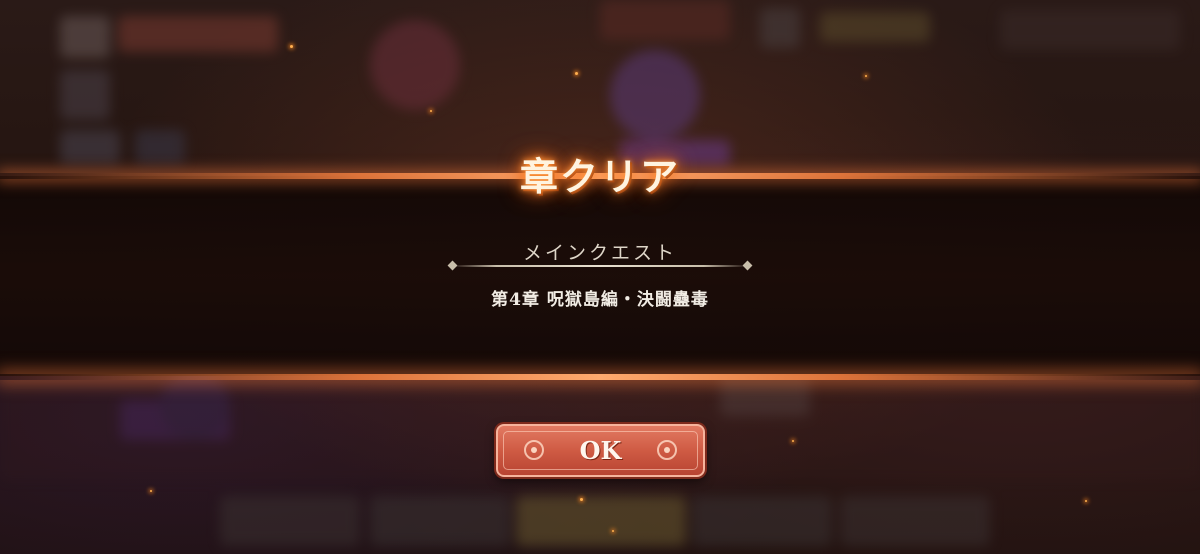 This screenshot has height=554, width=1200. I want to click on ok-button: OK, so click(600, 450).